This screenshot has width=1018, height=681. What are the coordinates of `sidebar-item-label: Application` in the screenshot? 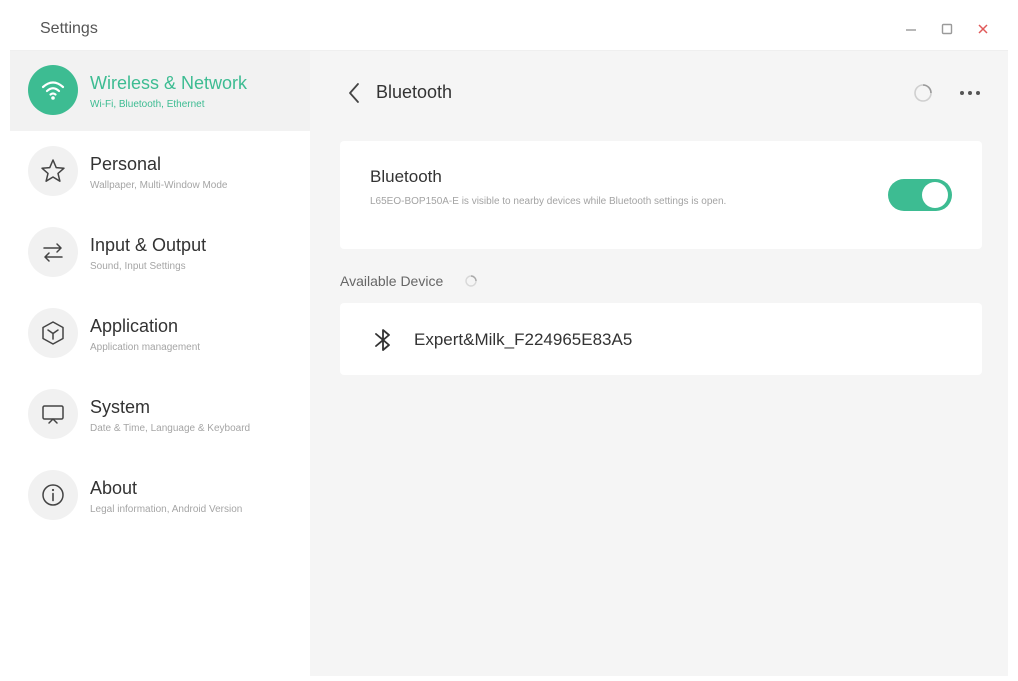 It's located at (134, 326).